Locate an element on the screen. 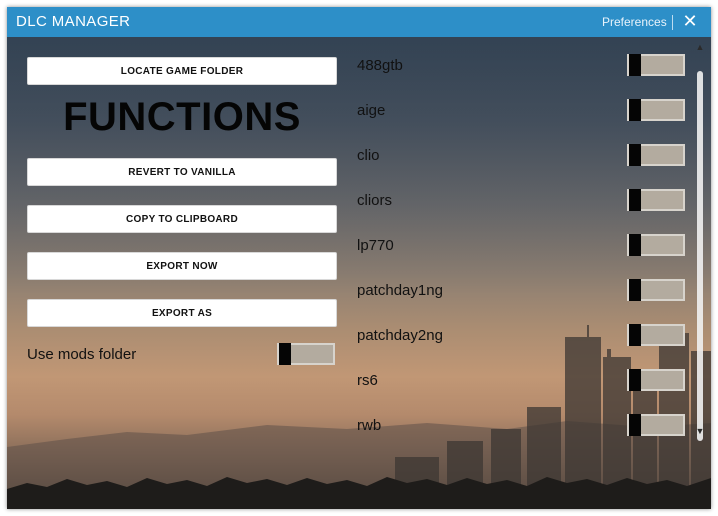  dlc-toggle-lp770 is located at coordinates (656, 245).